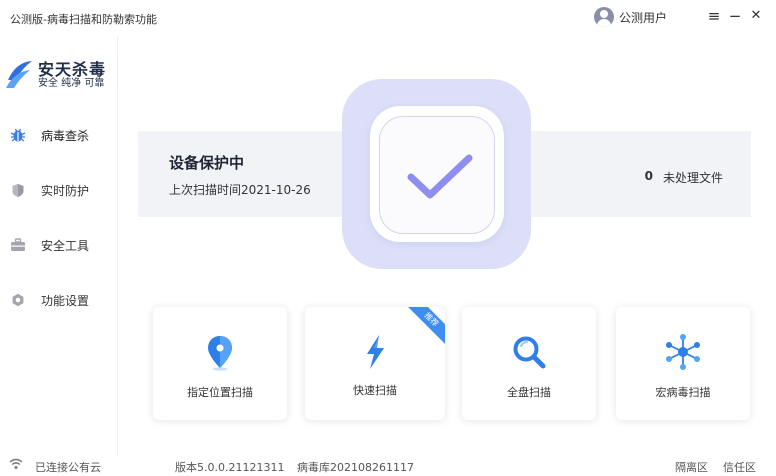 This screenshot has width=776, height=476. What do you see at coordinates (735, 16) in the screenshot?
I see `minimize-button: −` at bounding box center [735, 16].